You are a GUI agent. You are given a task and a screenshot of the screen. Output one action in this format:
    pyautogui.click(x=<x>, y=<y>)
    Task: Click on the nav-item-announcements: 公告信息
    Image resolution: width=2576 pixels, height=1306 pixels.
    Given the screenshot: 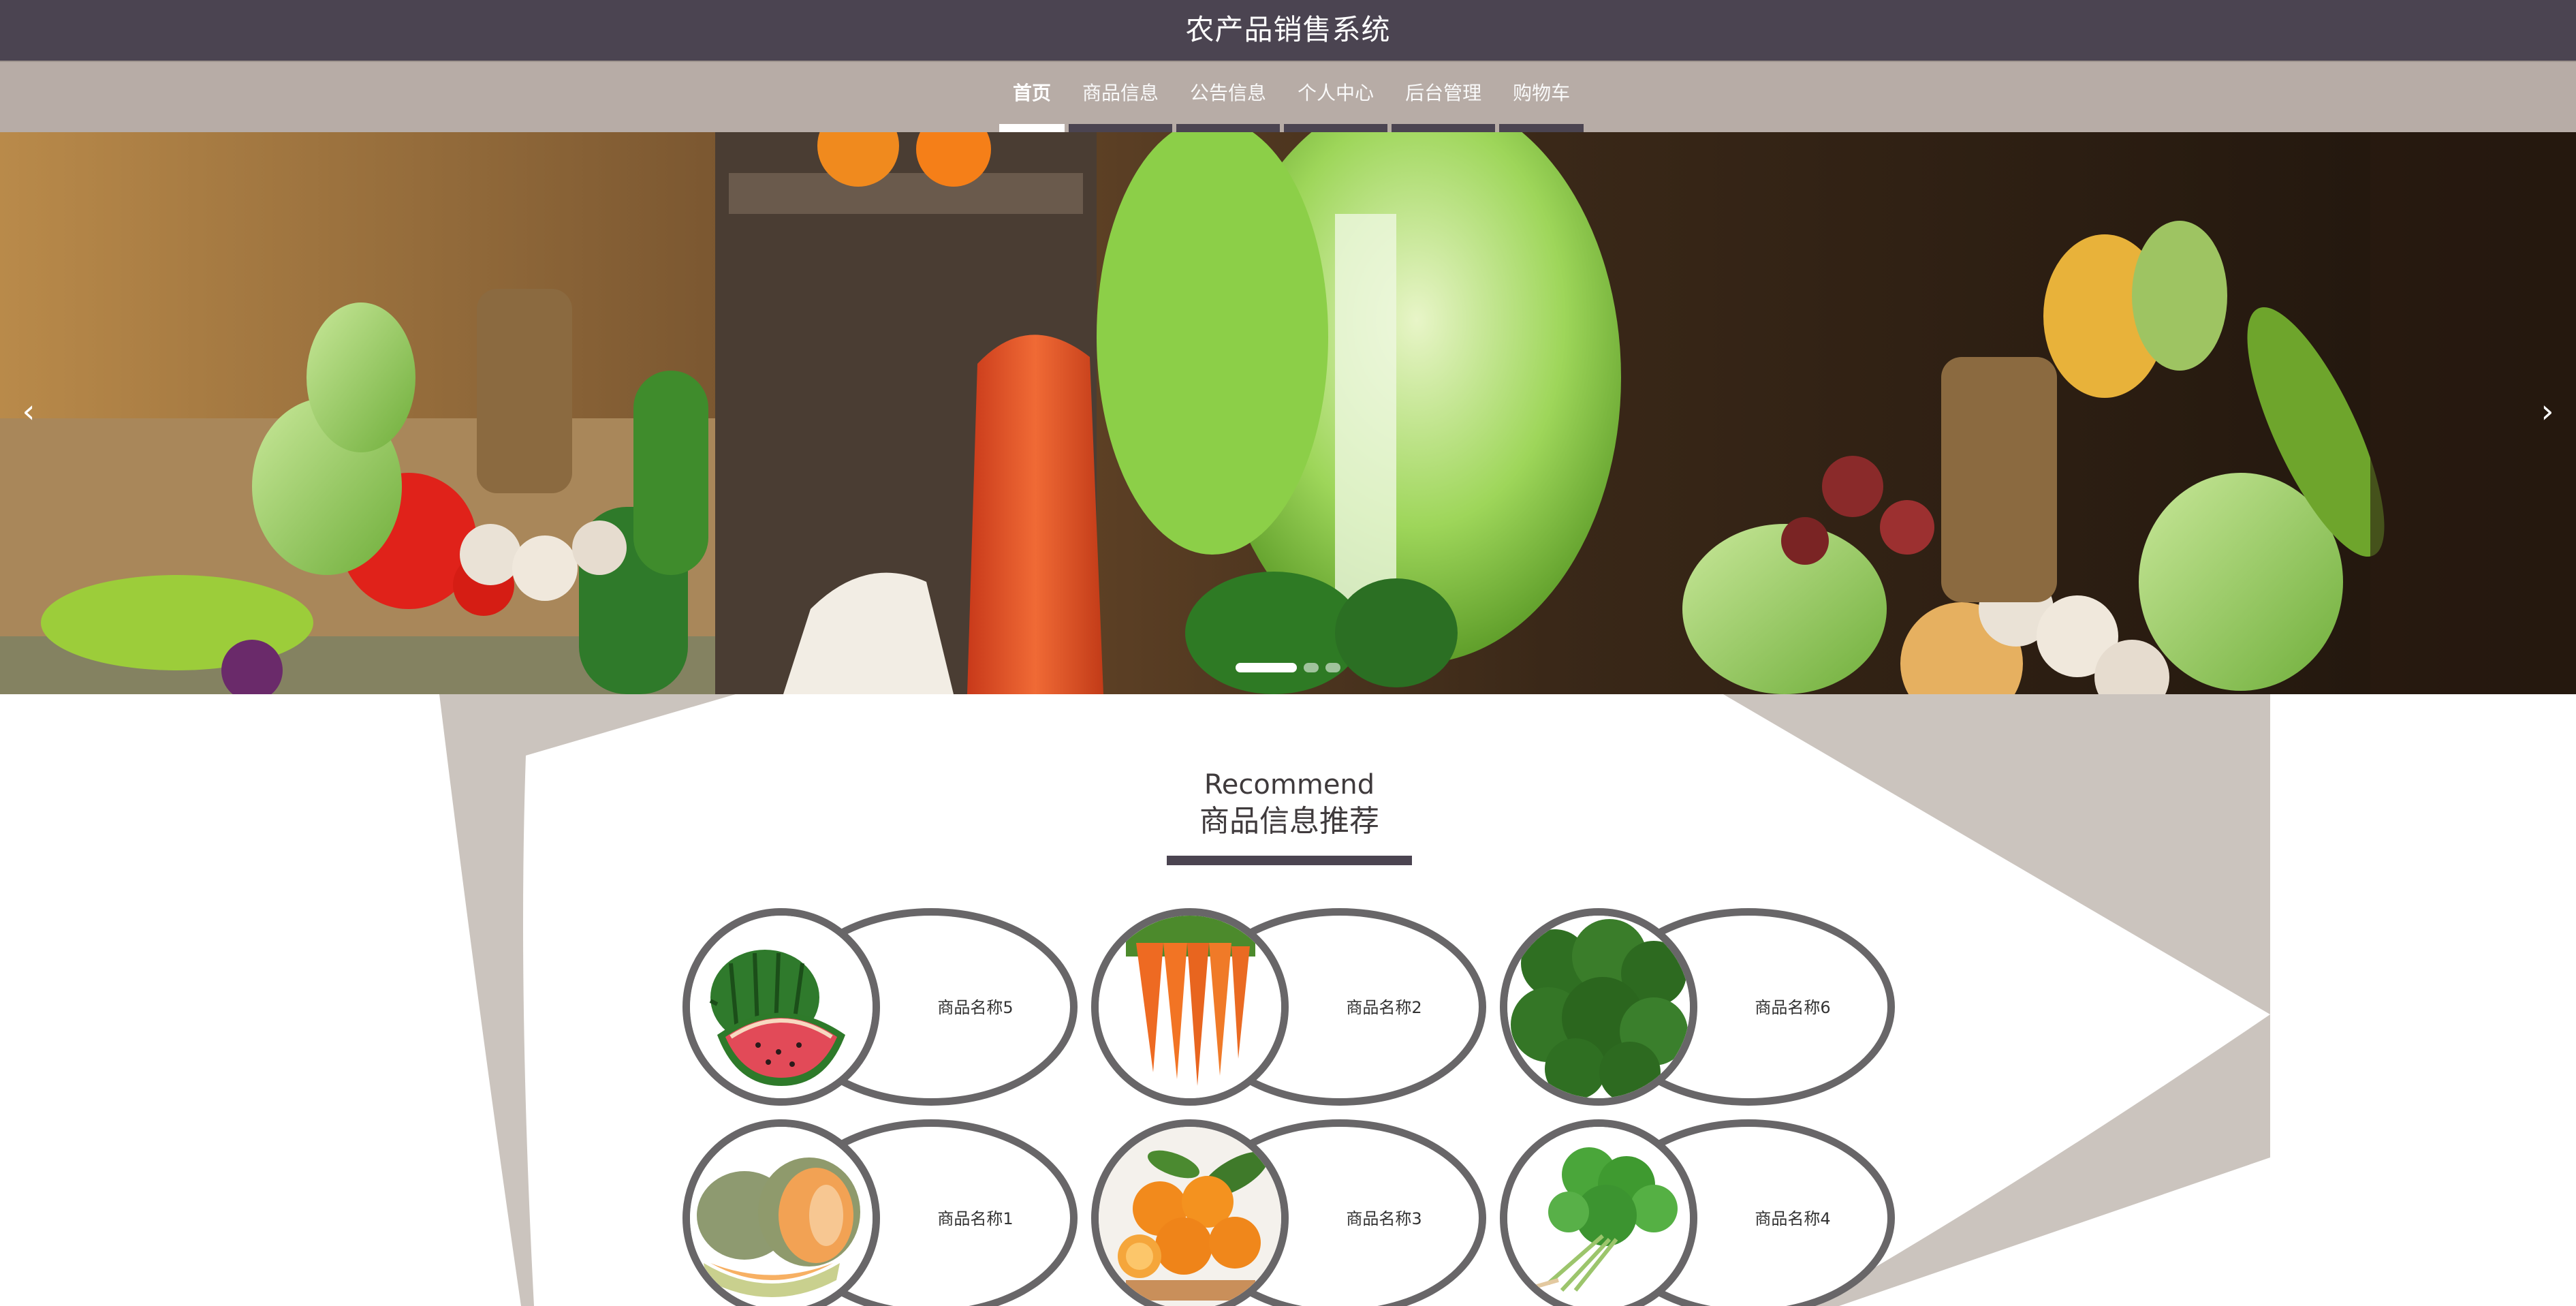 What is the action you would take?
    pyautogui.click(x=1228, y=98)
    